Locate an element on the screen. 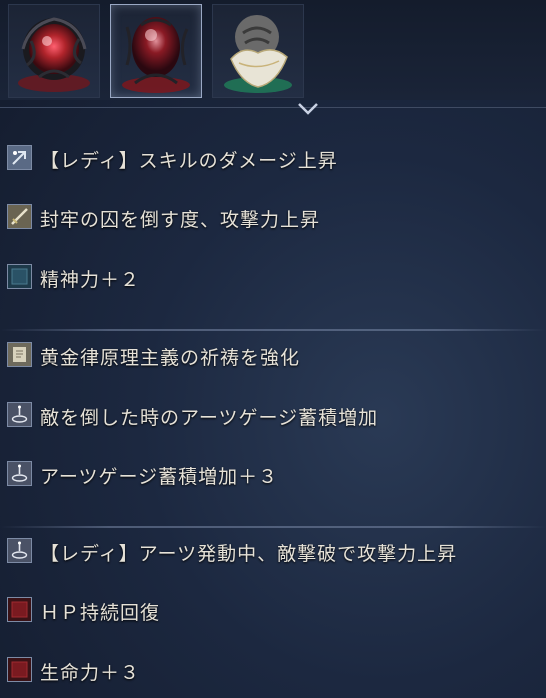 Image resolution: width=546 pixels, height=698 pixels. effect-text: 敵を倒した時のアーツゲージ蓄積増加 is located at coordinates (209, 418).